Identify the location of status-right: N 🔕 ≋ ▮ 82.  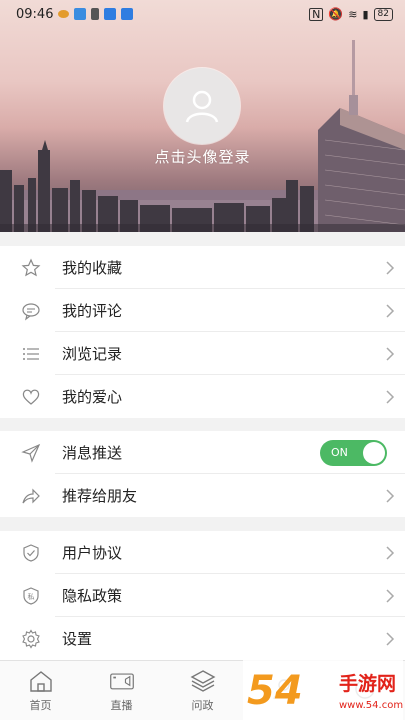
(351, 14).